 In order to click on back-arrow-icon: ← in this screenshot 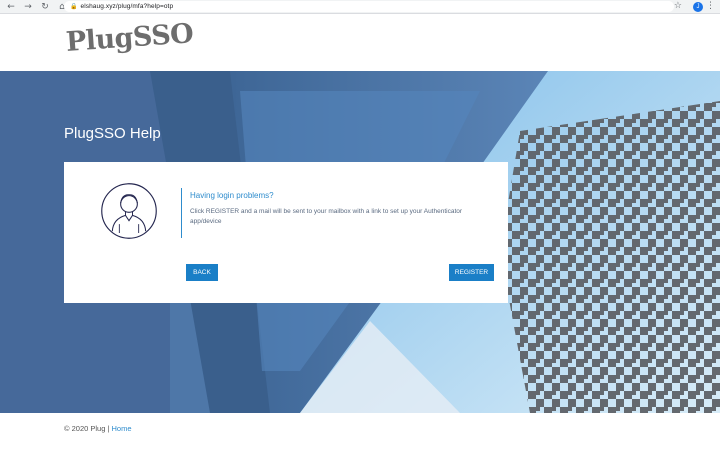, I will do `click(11, 7)`.